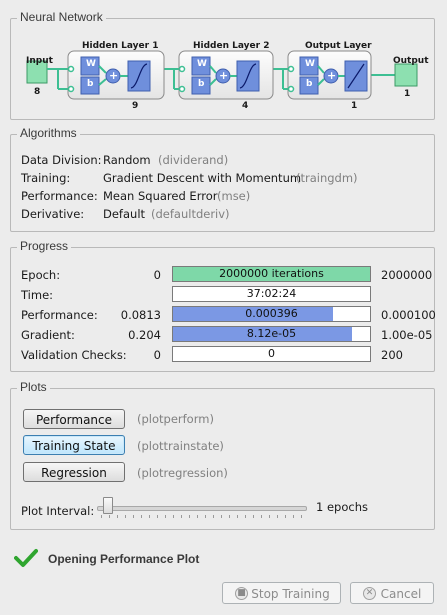  What do you see at coordinates (33, 387) in the screenshot?
I see `plots-title: Plots` at bounding box center [33, 387].